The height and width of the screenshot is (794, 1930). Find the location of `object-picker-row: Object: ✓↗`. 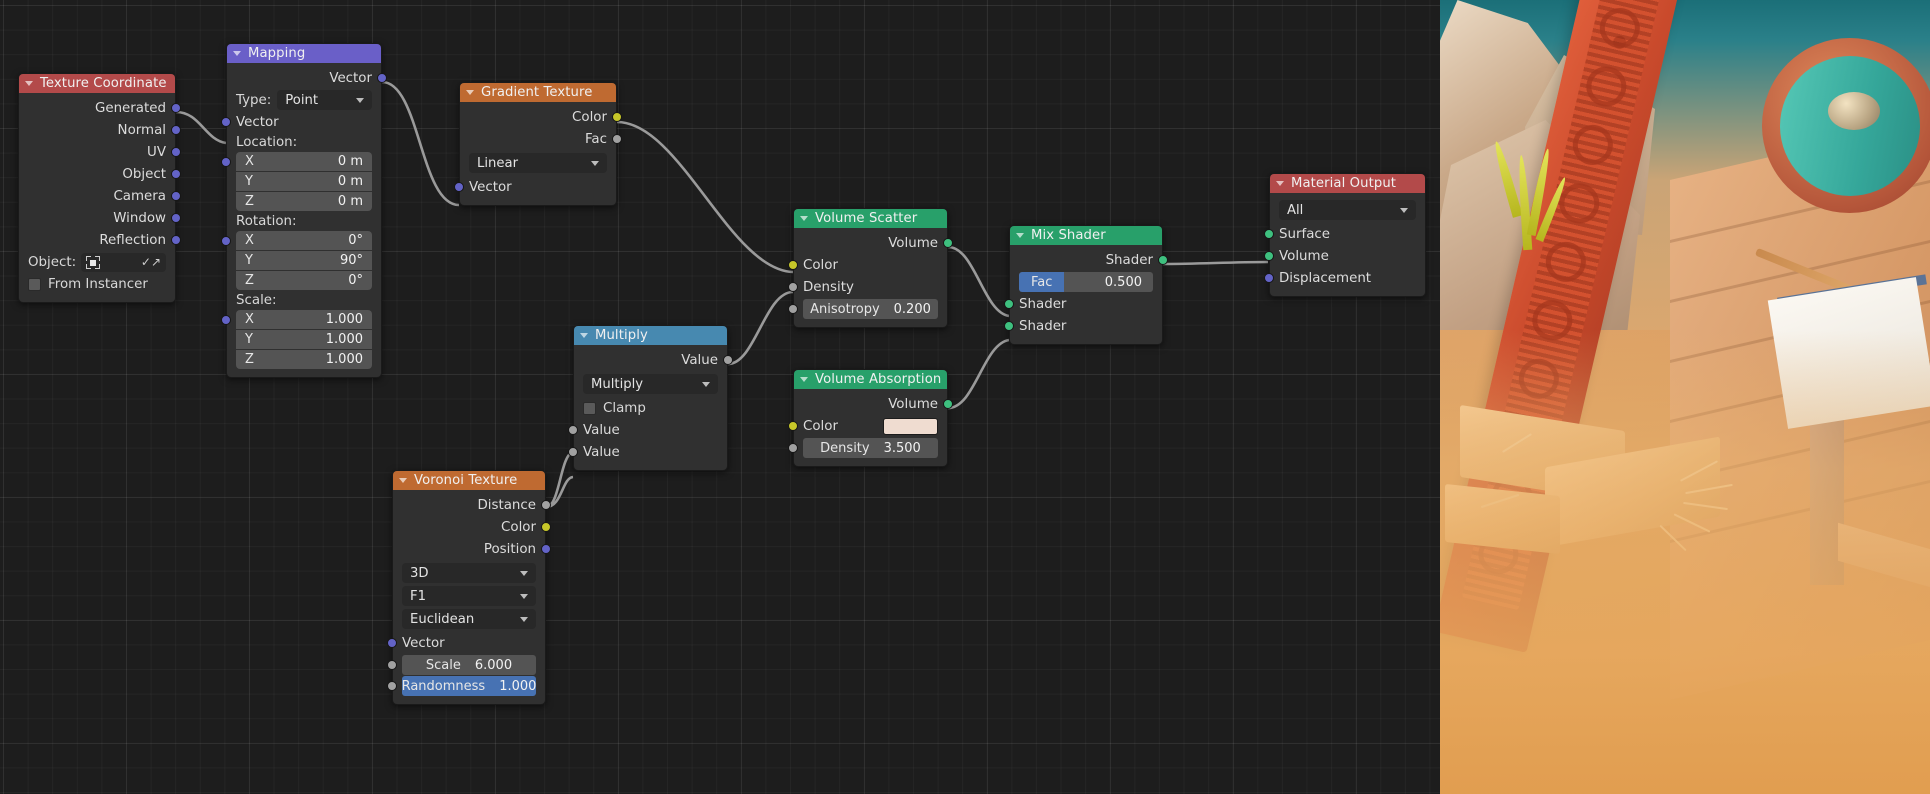

object-picker-row: Object: ✓↗ is located at coordinates (97, 262).